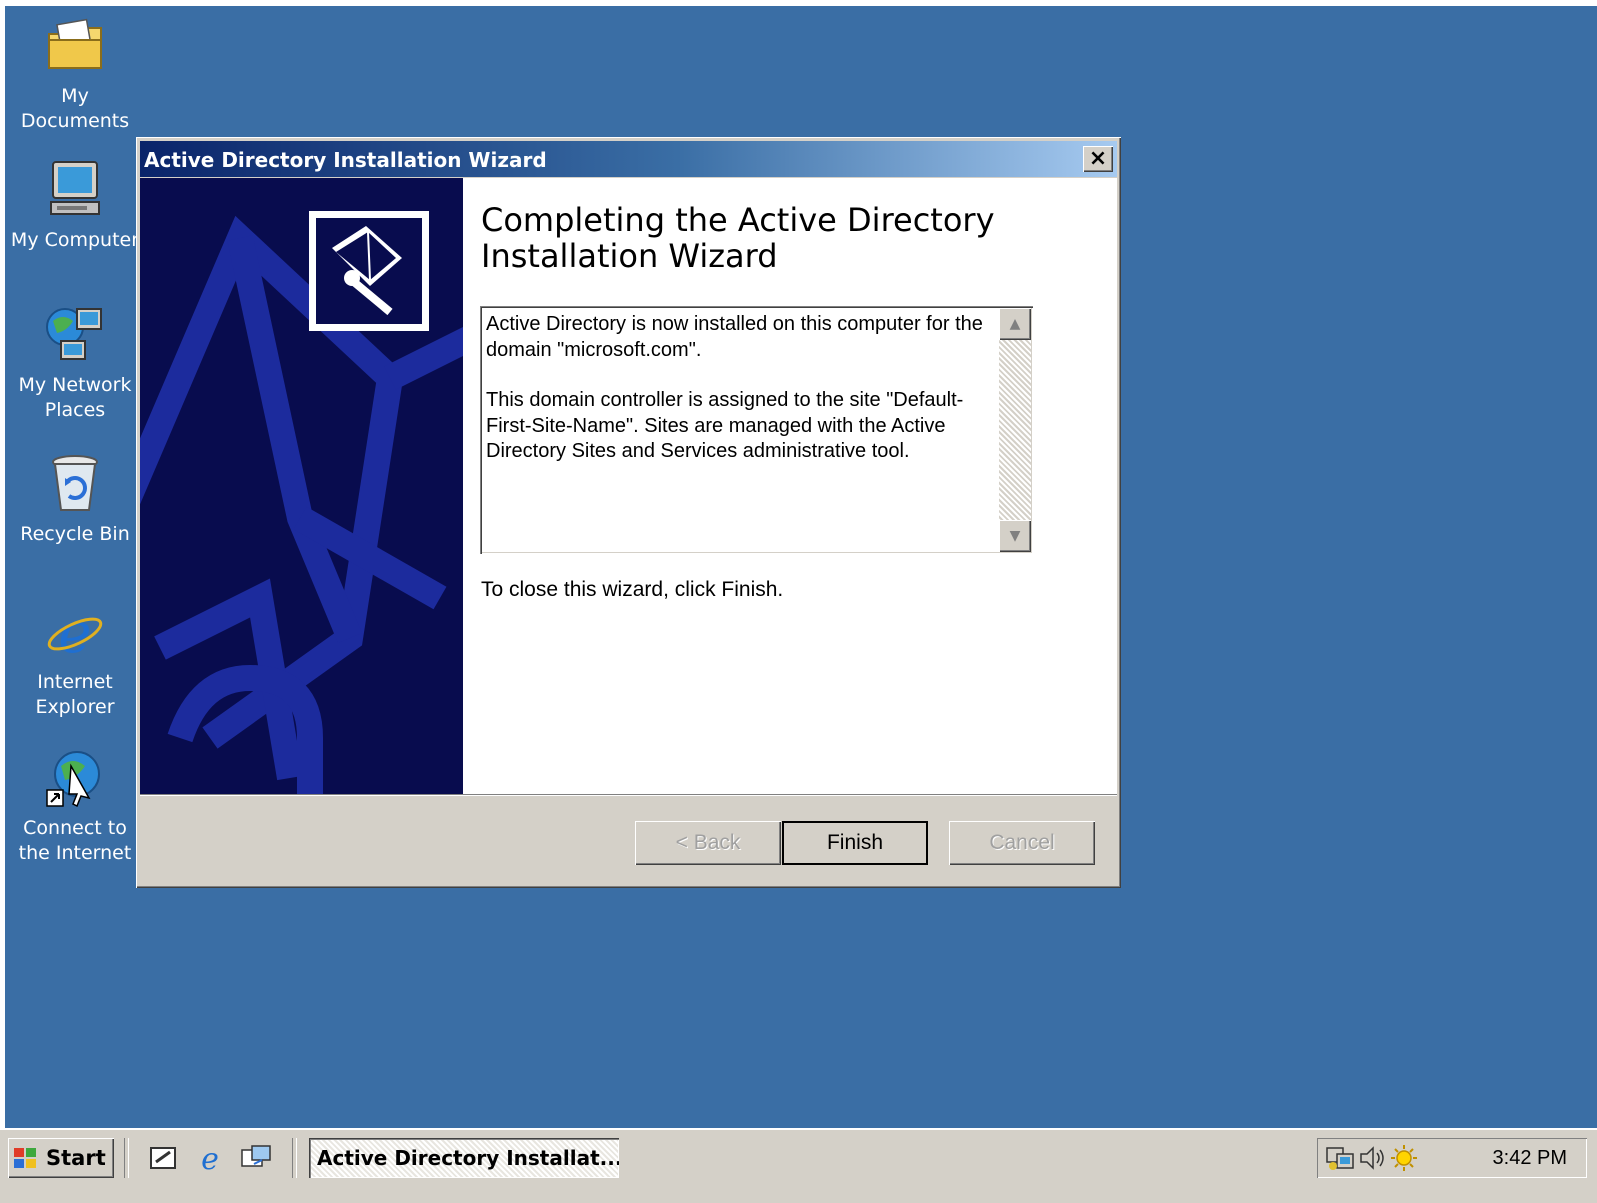 The image size is (1597, 1203). Describe the element at coordinates (164, 1158) in the screenshot. I see `show-desktop-icon` at that location.